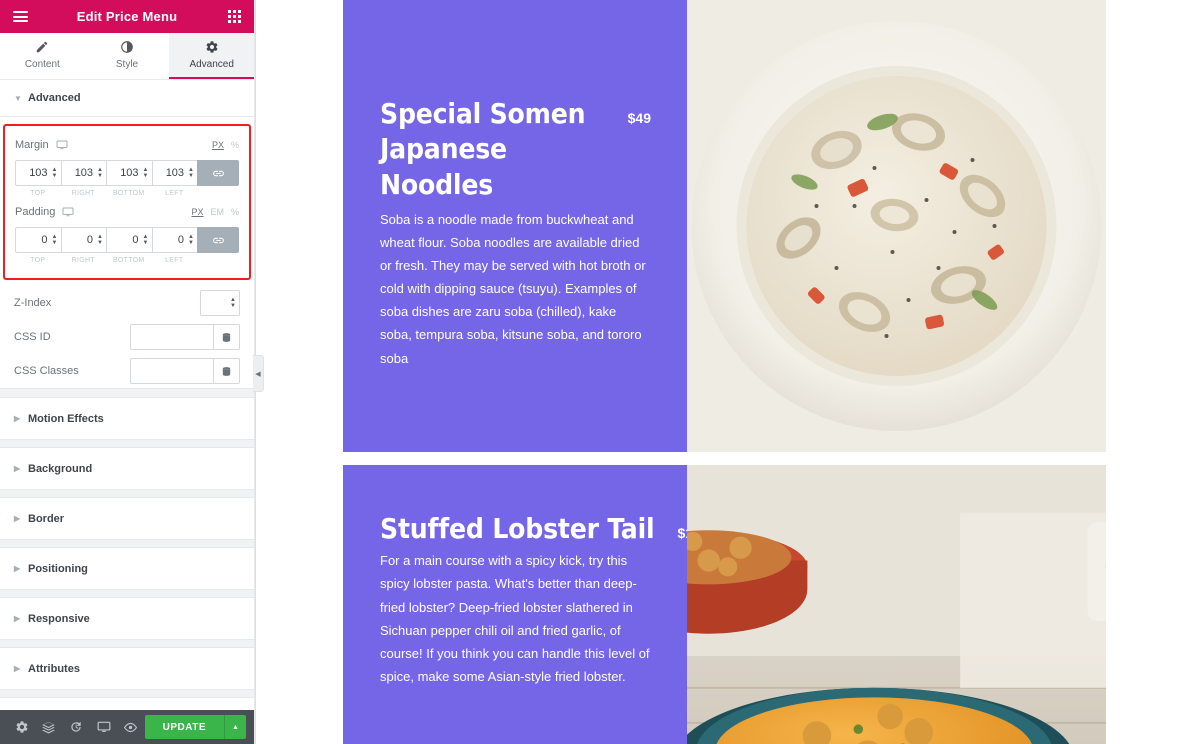  I want to click on pencil-icon, so click(42, 47).